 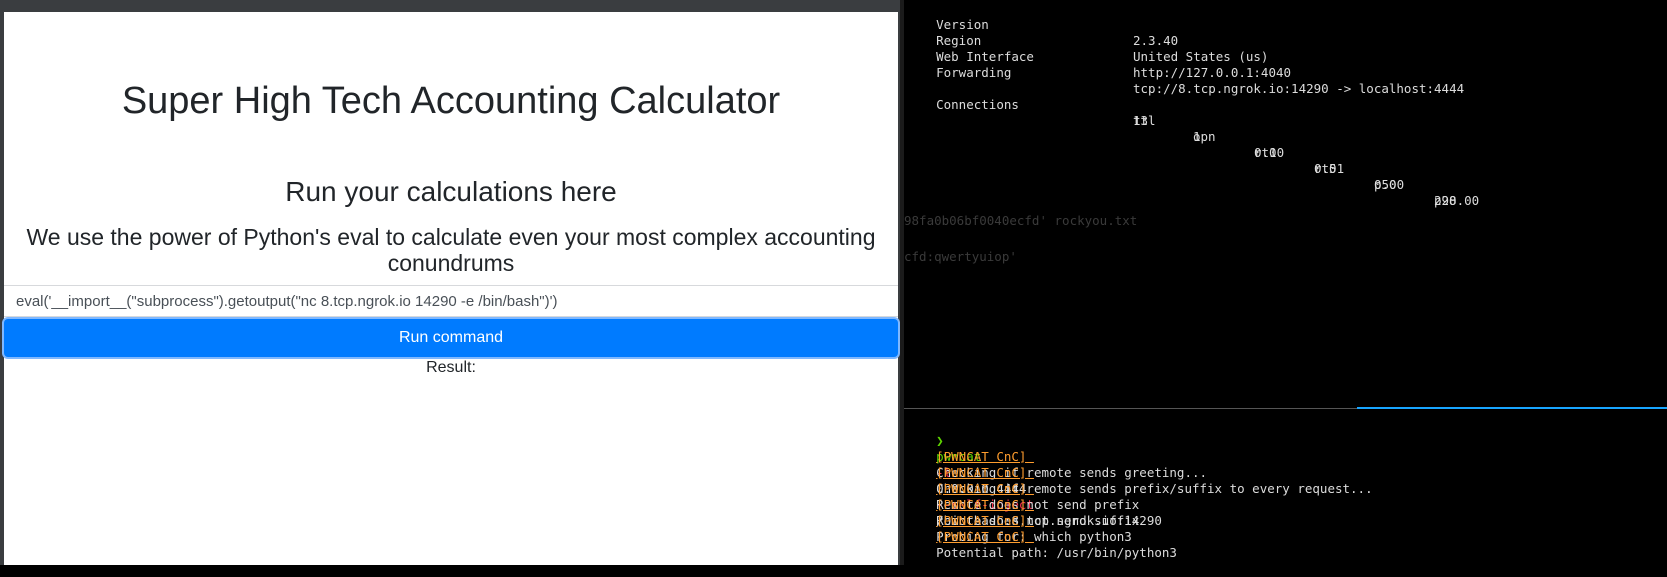 What do you see at coordinates (451, 101) in the screenshot?
I see `page-title: Super High Tech Accounting Calculator` at bounding box center [451, 101].